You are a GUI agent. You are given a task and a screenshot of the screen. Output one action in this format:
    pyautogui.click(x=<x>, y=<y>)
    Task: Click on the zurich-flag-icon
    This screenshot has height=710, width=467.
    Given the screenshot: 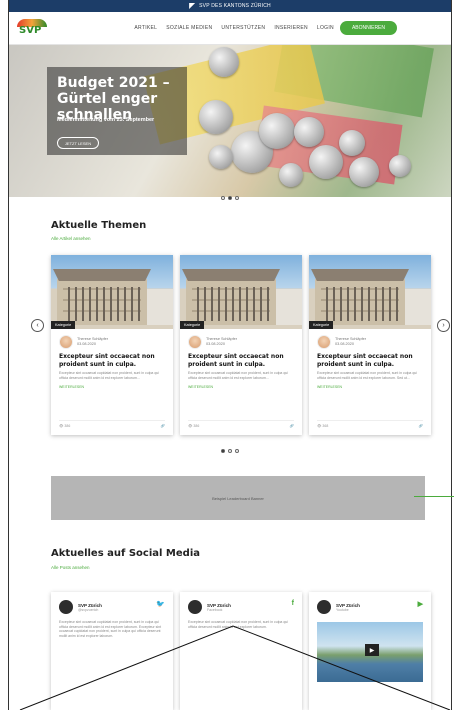 What is the action you would take?
    pyautogui.click(x=192, y=6)
    